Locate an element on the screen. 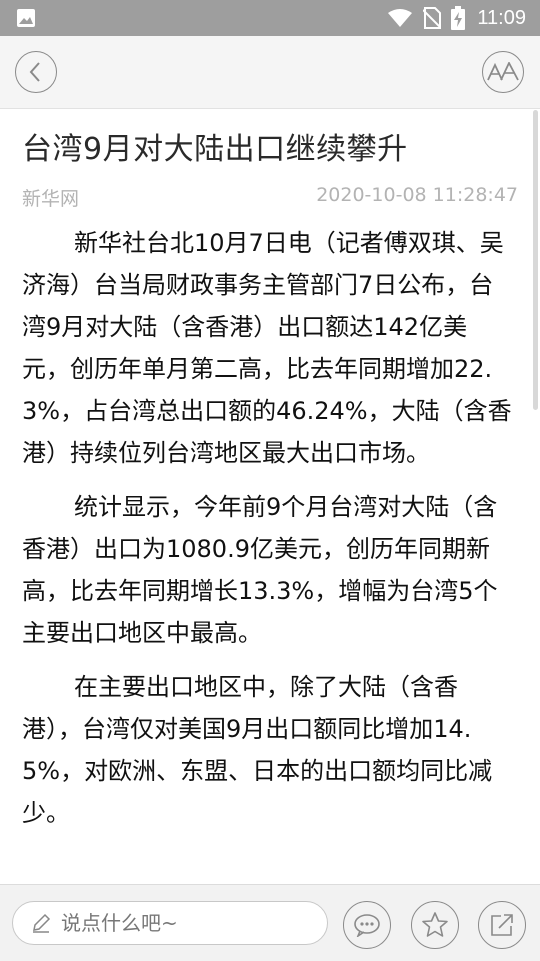 The height and width of the screenshot is (961, 540). star-icon is located at coordinates (435, 924).